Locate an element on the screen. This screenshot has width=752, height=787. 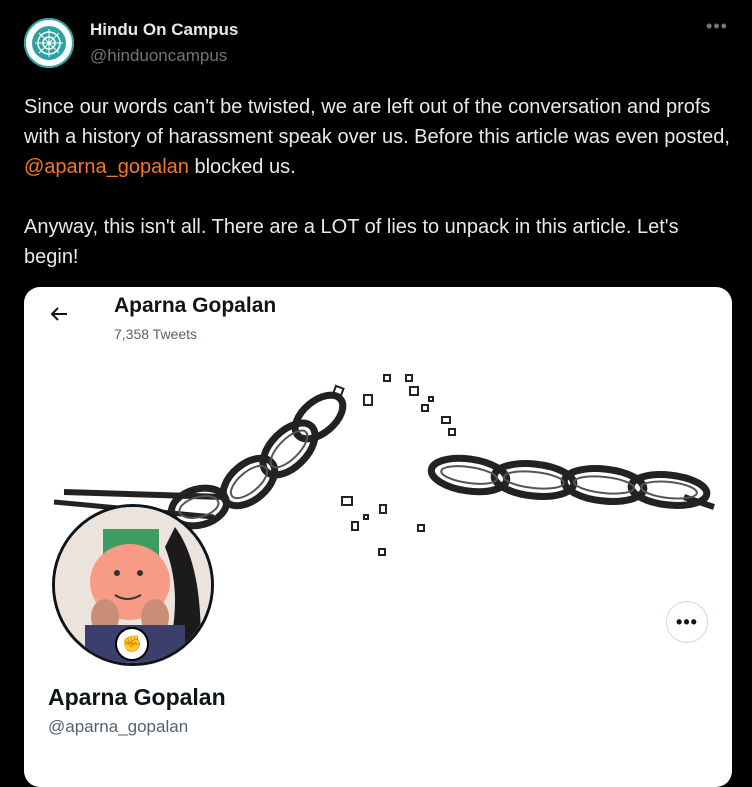
author-name: Hindu On Campus is located at coordinates (164, 30).